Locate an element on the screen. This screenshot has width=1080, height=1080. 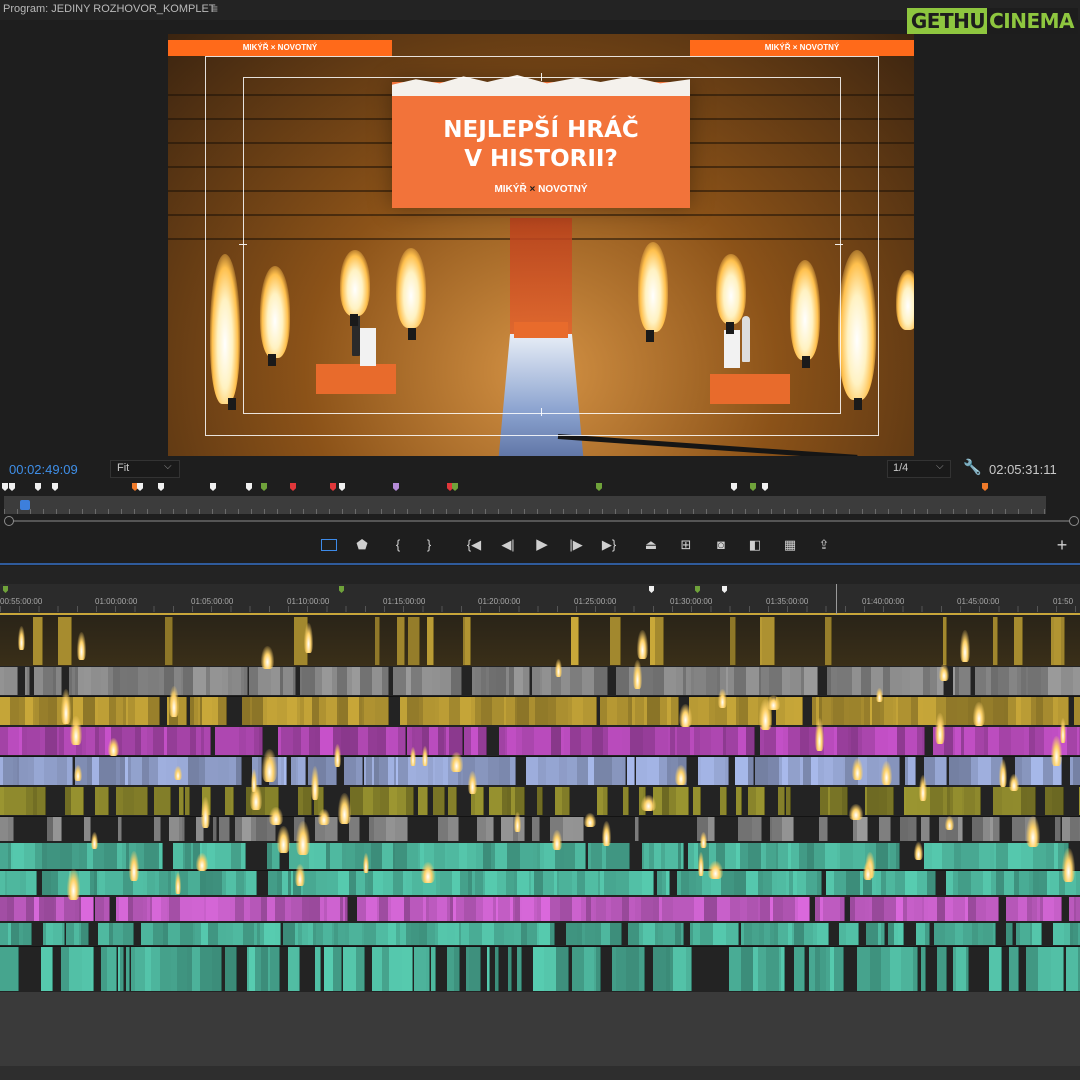
timeline-bottom-scrollbar is located at coordinates (540, 1073).